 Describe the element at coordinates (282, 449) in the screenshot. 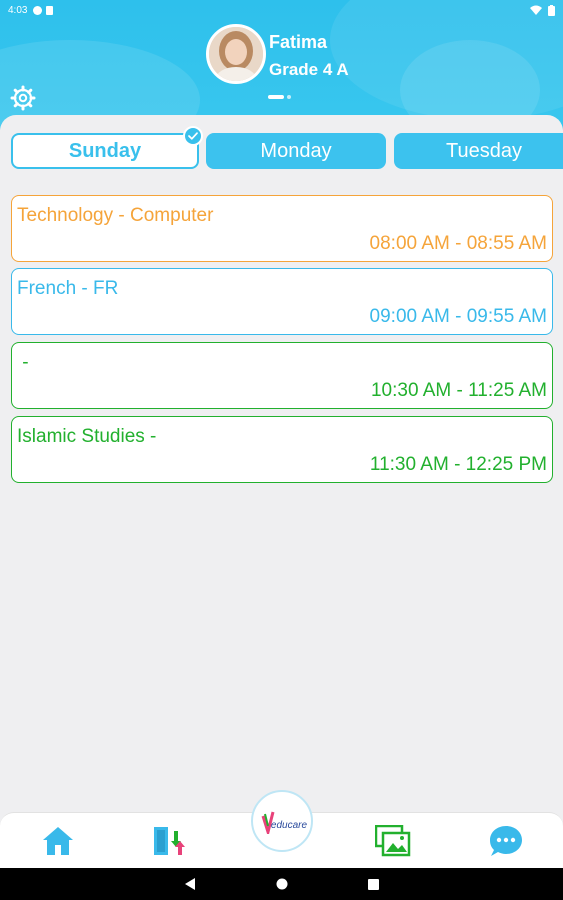

I see `schedule-card: Islamic Studies - 11:30 AM - 12:25 PM` at that location.